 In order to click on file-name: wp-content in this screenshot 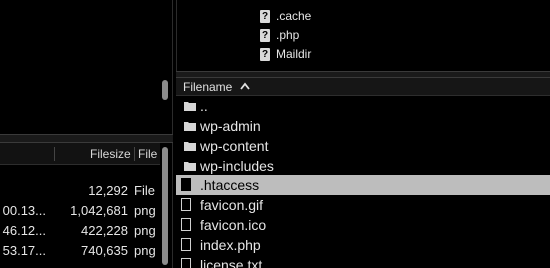, I will do `click(234, 146)`.